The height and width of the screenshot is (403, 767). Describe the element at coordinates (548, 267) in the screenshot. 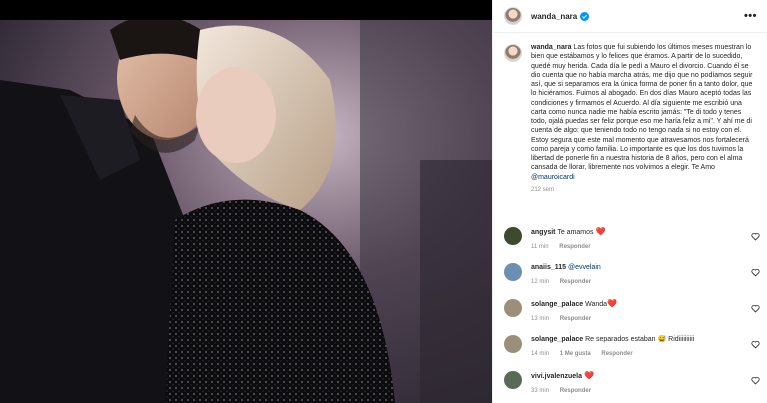

I see `comment-username: anaiis_115` at that location.